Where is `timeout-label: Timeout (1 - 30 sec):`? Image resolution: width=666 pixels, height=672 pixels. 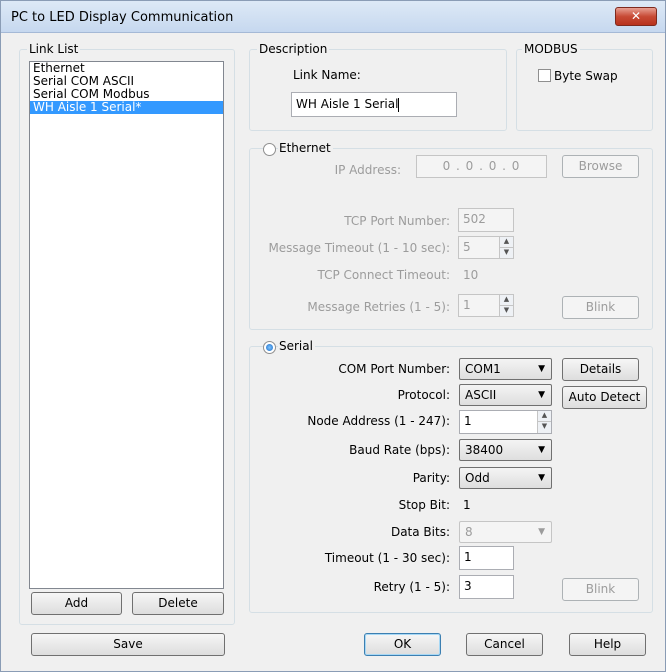
timeout-label: Timeout (1 - 30 sec): is located at coordinates (387, 558).